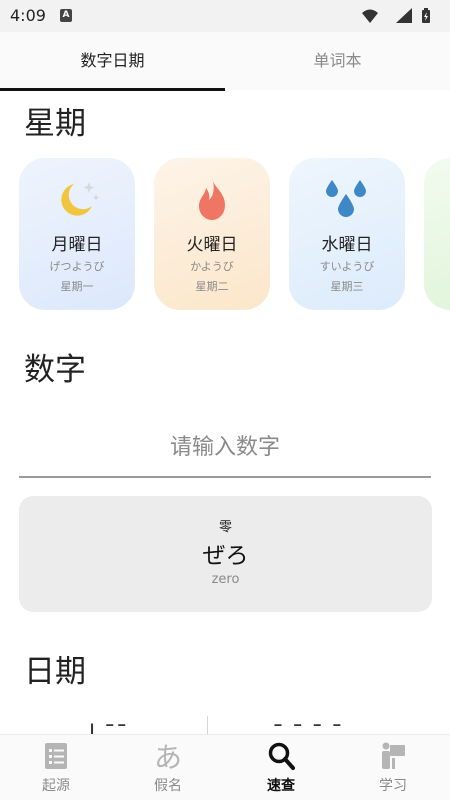 The image size is (450, 800). Describe the element at coordinates (393, 786) in the screenshot. I see `nav-label: 学习` at that location.